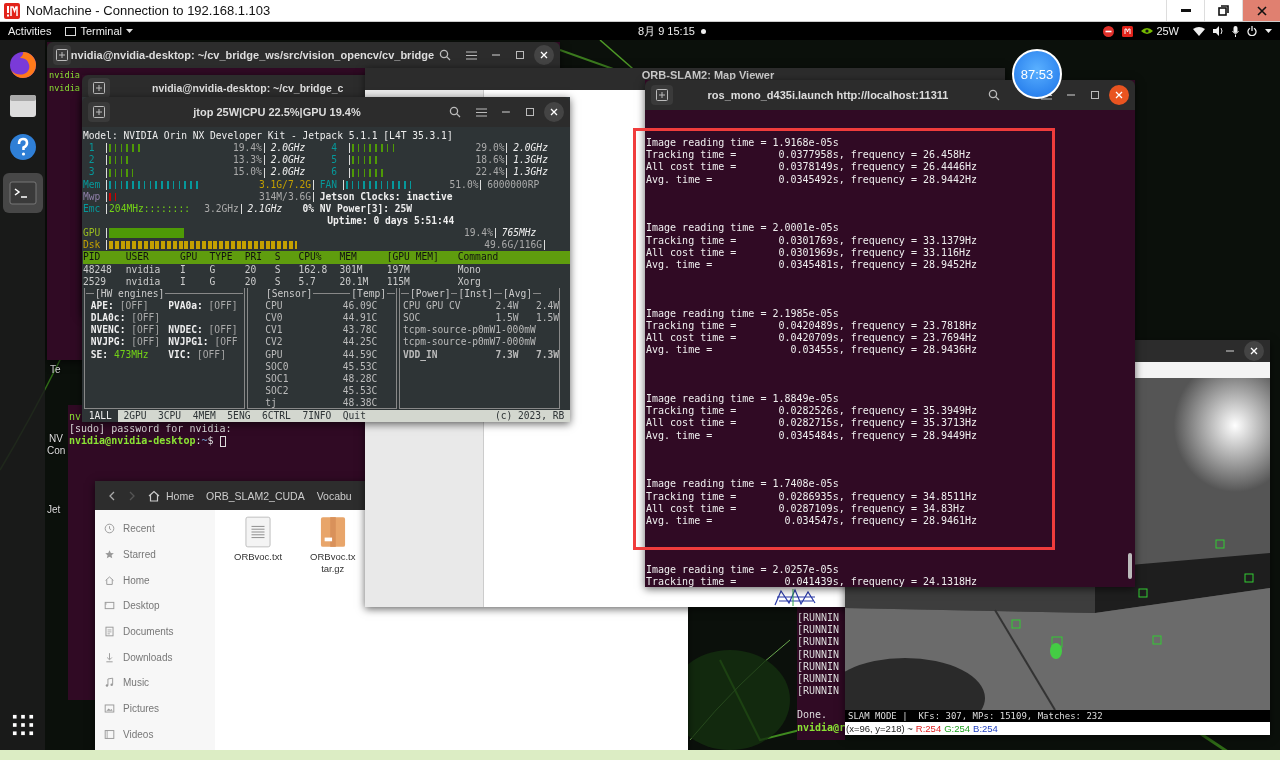  I want to click on terminal-icon, so click(71, 31).